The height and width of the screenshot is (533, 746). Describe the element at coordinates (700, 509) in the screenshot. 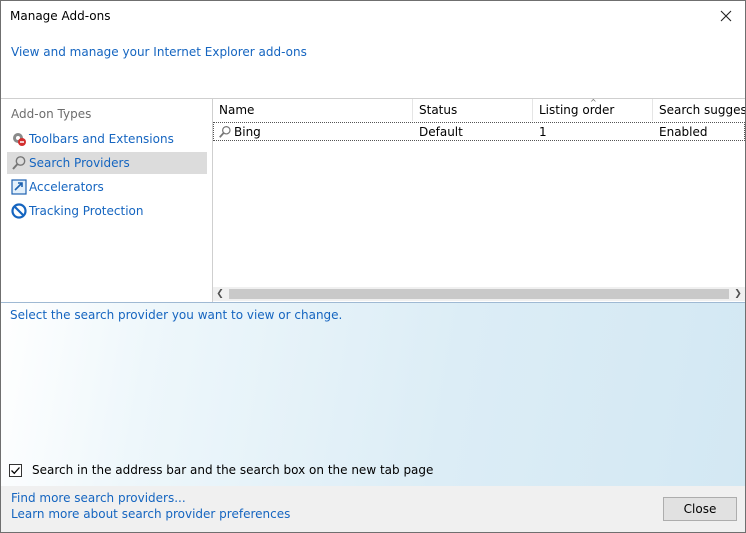

I see `close-button: Close` at that location.